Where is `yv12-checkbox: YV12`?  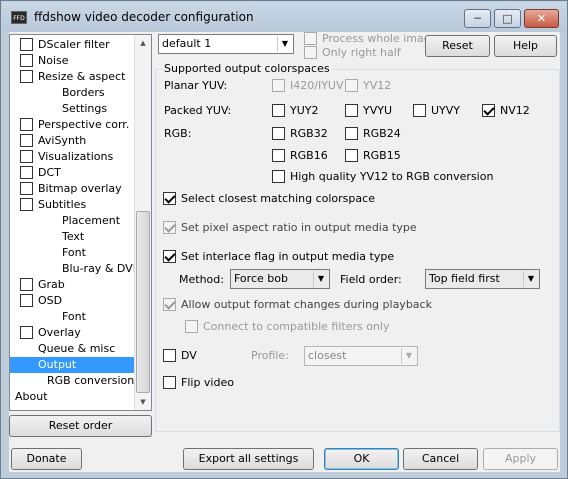
yv12-checkbox: YV12 is located at coordinates (368, 86).